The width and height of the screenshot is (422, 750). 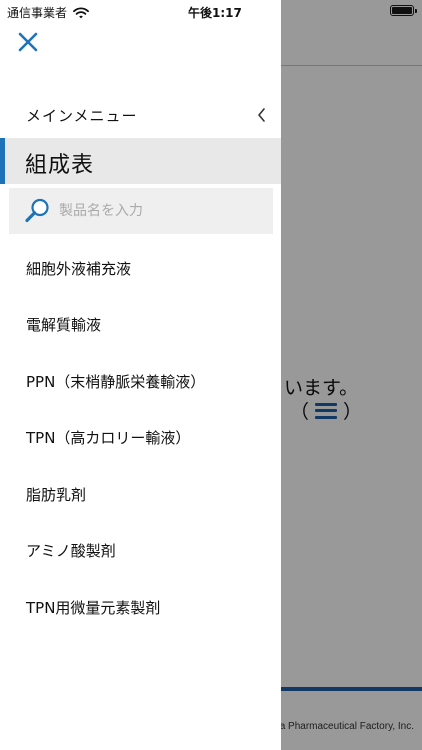 What do you see at coordinates (81, 12) in the screenshot?
I see `wifi-icon` at bounding box center [81, 12].